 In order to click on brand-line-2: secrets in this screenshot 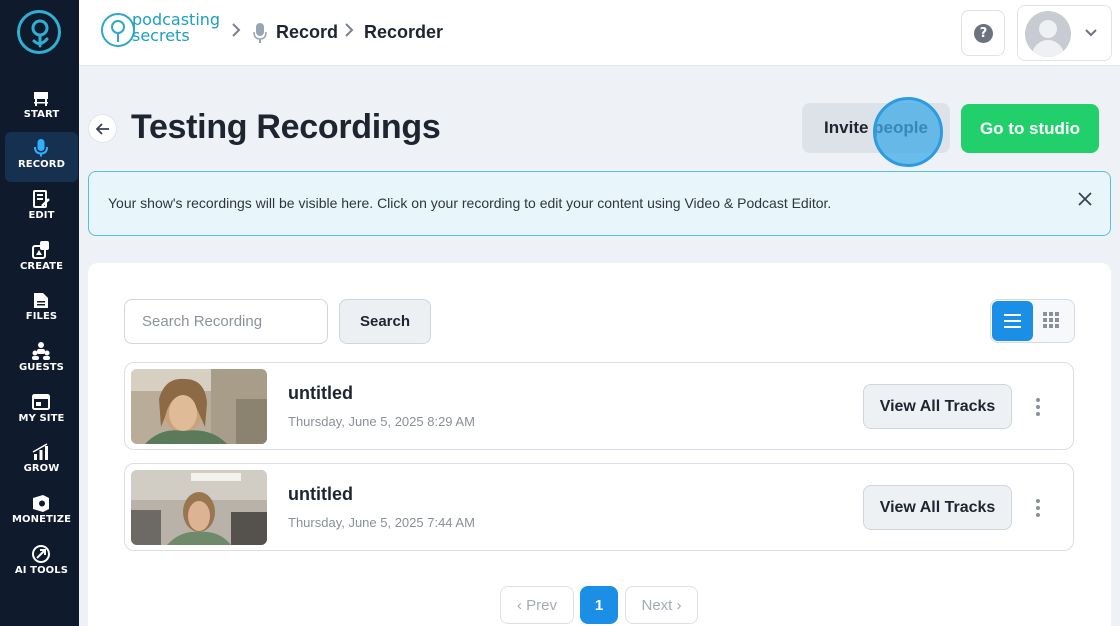, I will do `click(161, 35)`.